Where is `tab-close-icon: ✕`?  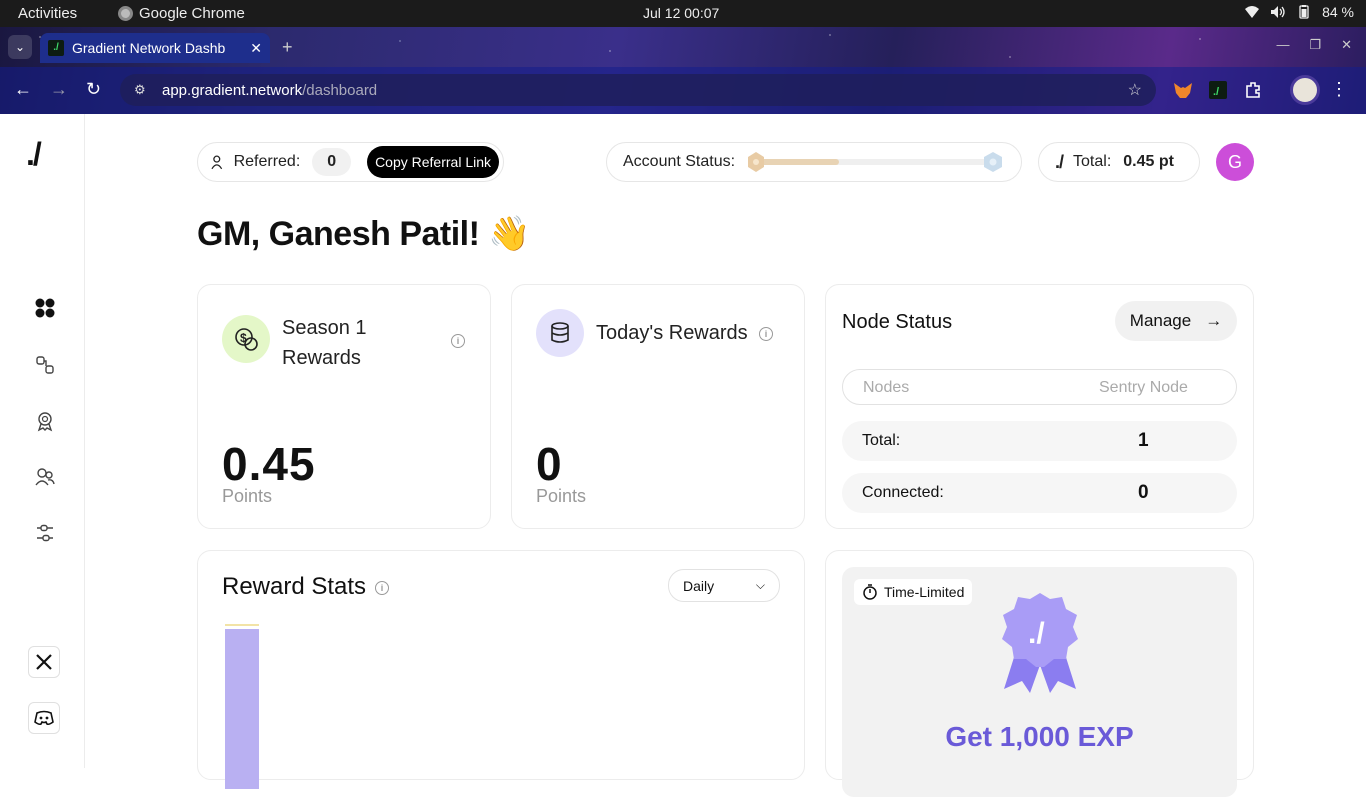
tab-close-icon: ✕ is located at coordinates (256, 48).